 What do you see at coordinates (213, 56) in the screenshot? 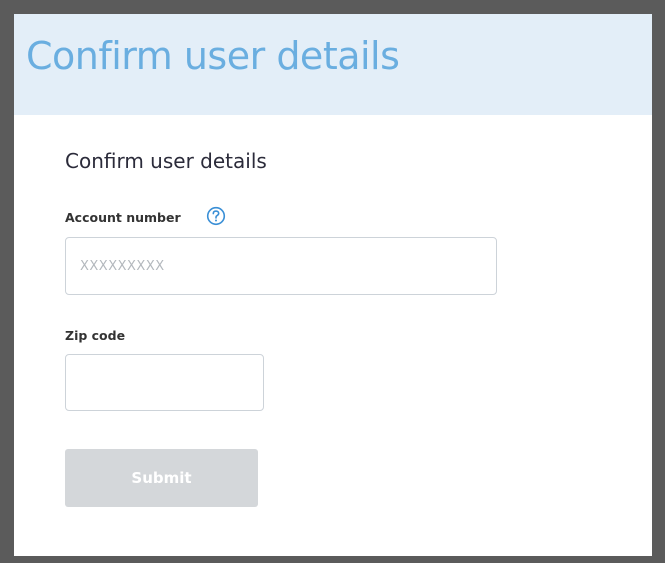
I see `page-title: Confirm user details` at bounding box center [213, 56].